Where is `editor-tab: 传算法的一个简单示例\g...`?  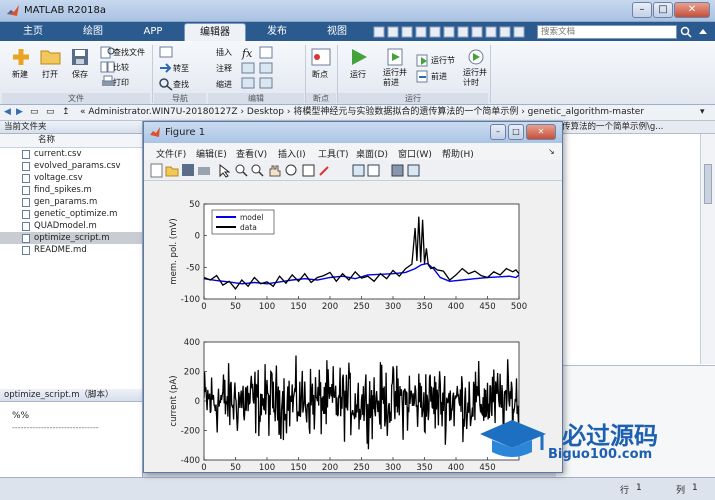 editor-tab: 传算法的一个简单示例\g... is located at coordinates (635, 127).